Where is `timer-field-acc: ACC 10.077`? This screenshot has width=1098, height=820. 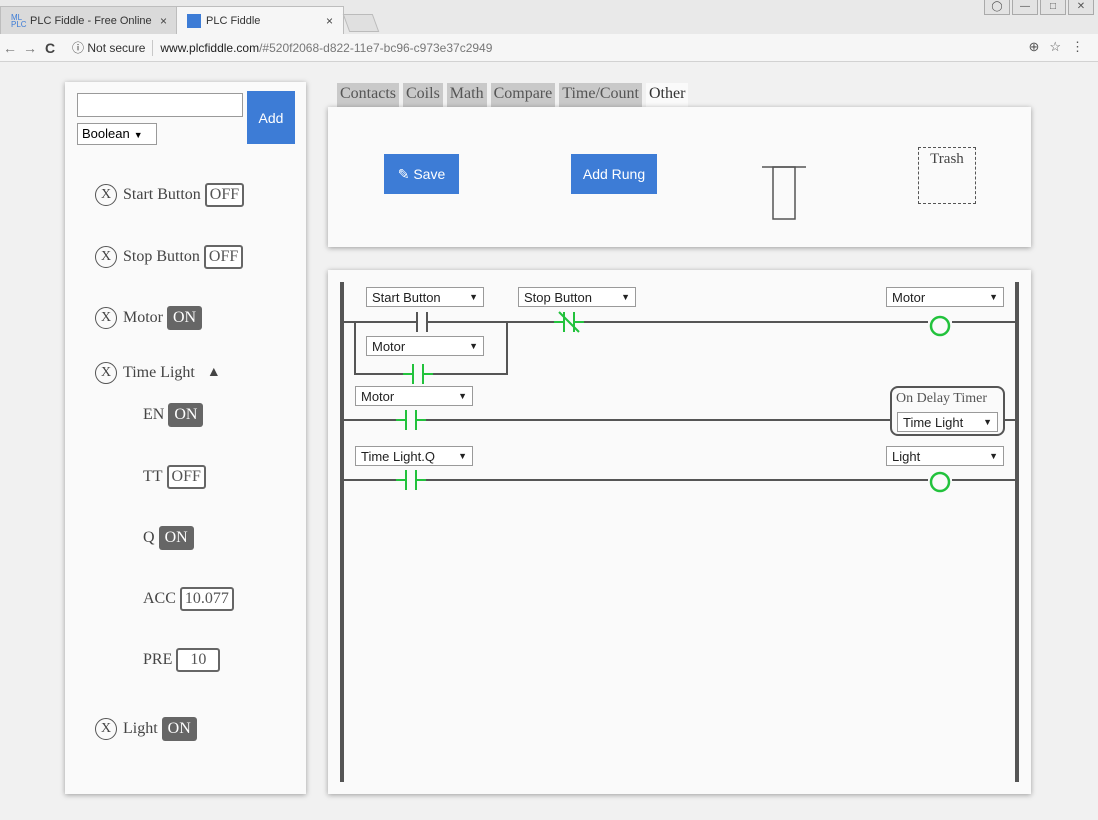 timer-field-acc: ACC 10.077 is located at coordinates (188, 599).